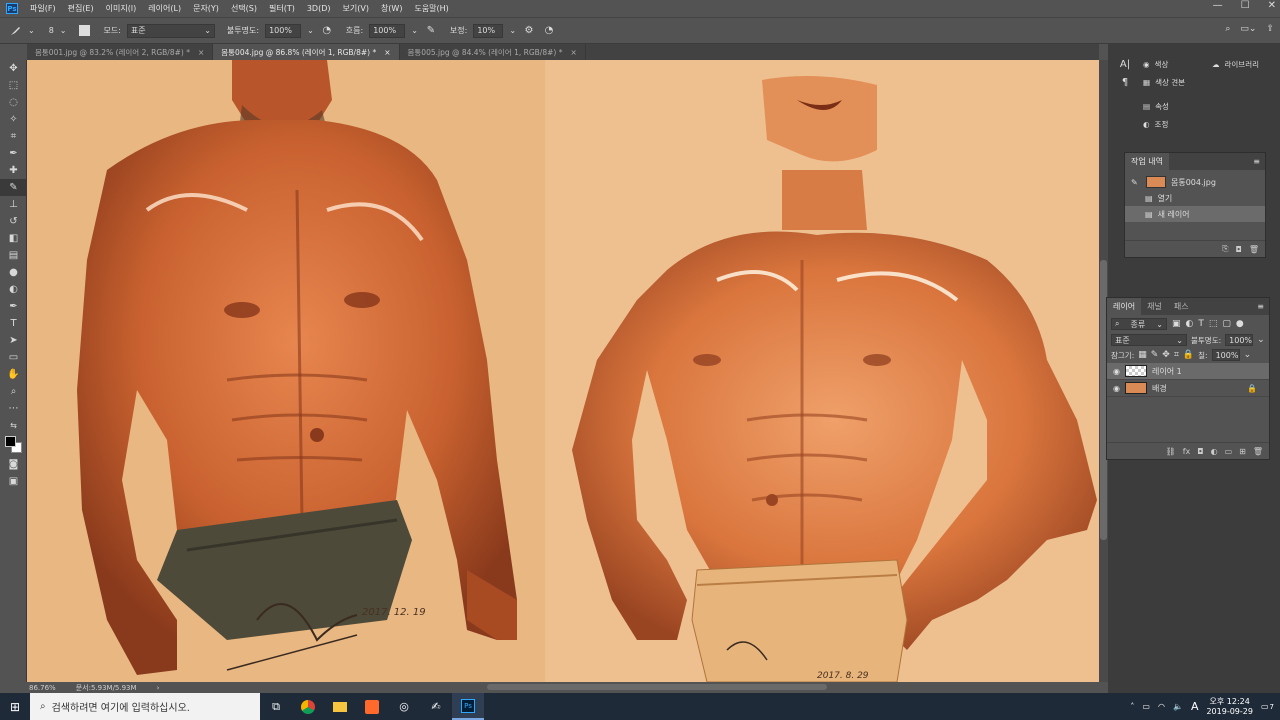  What do you see at coordinates (1227, 29) in the screenshot?
I see `search-icon: ⌕` at bounding box center [1227, 29].